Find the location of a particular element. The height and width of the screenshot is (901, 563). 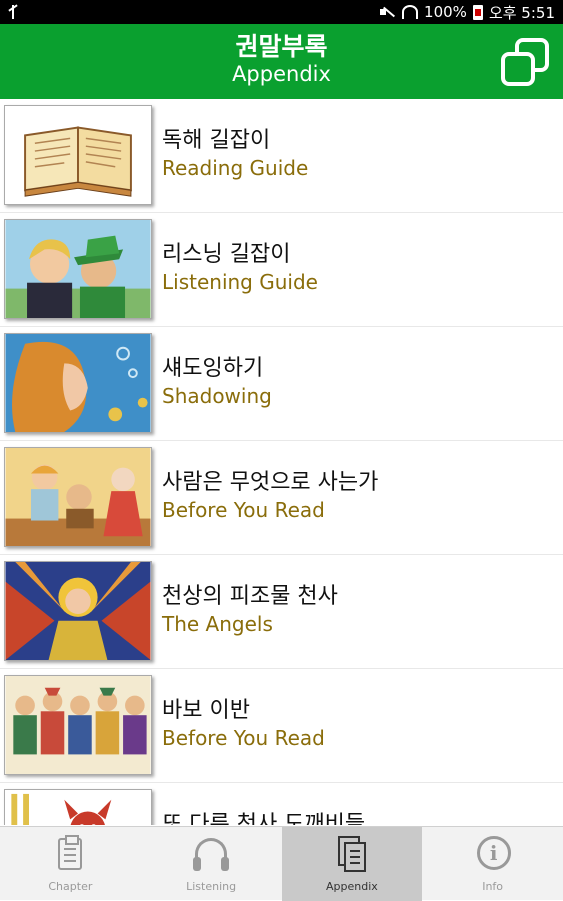

girl-underwater-thumbnail is located at coordinates (78, 383).